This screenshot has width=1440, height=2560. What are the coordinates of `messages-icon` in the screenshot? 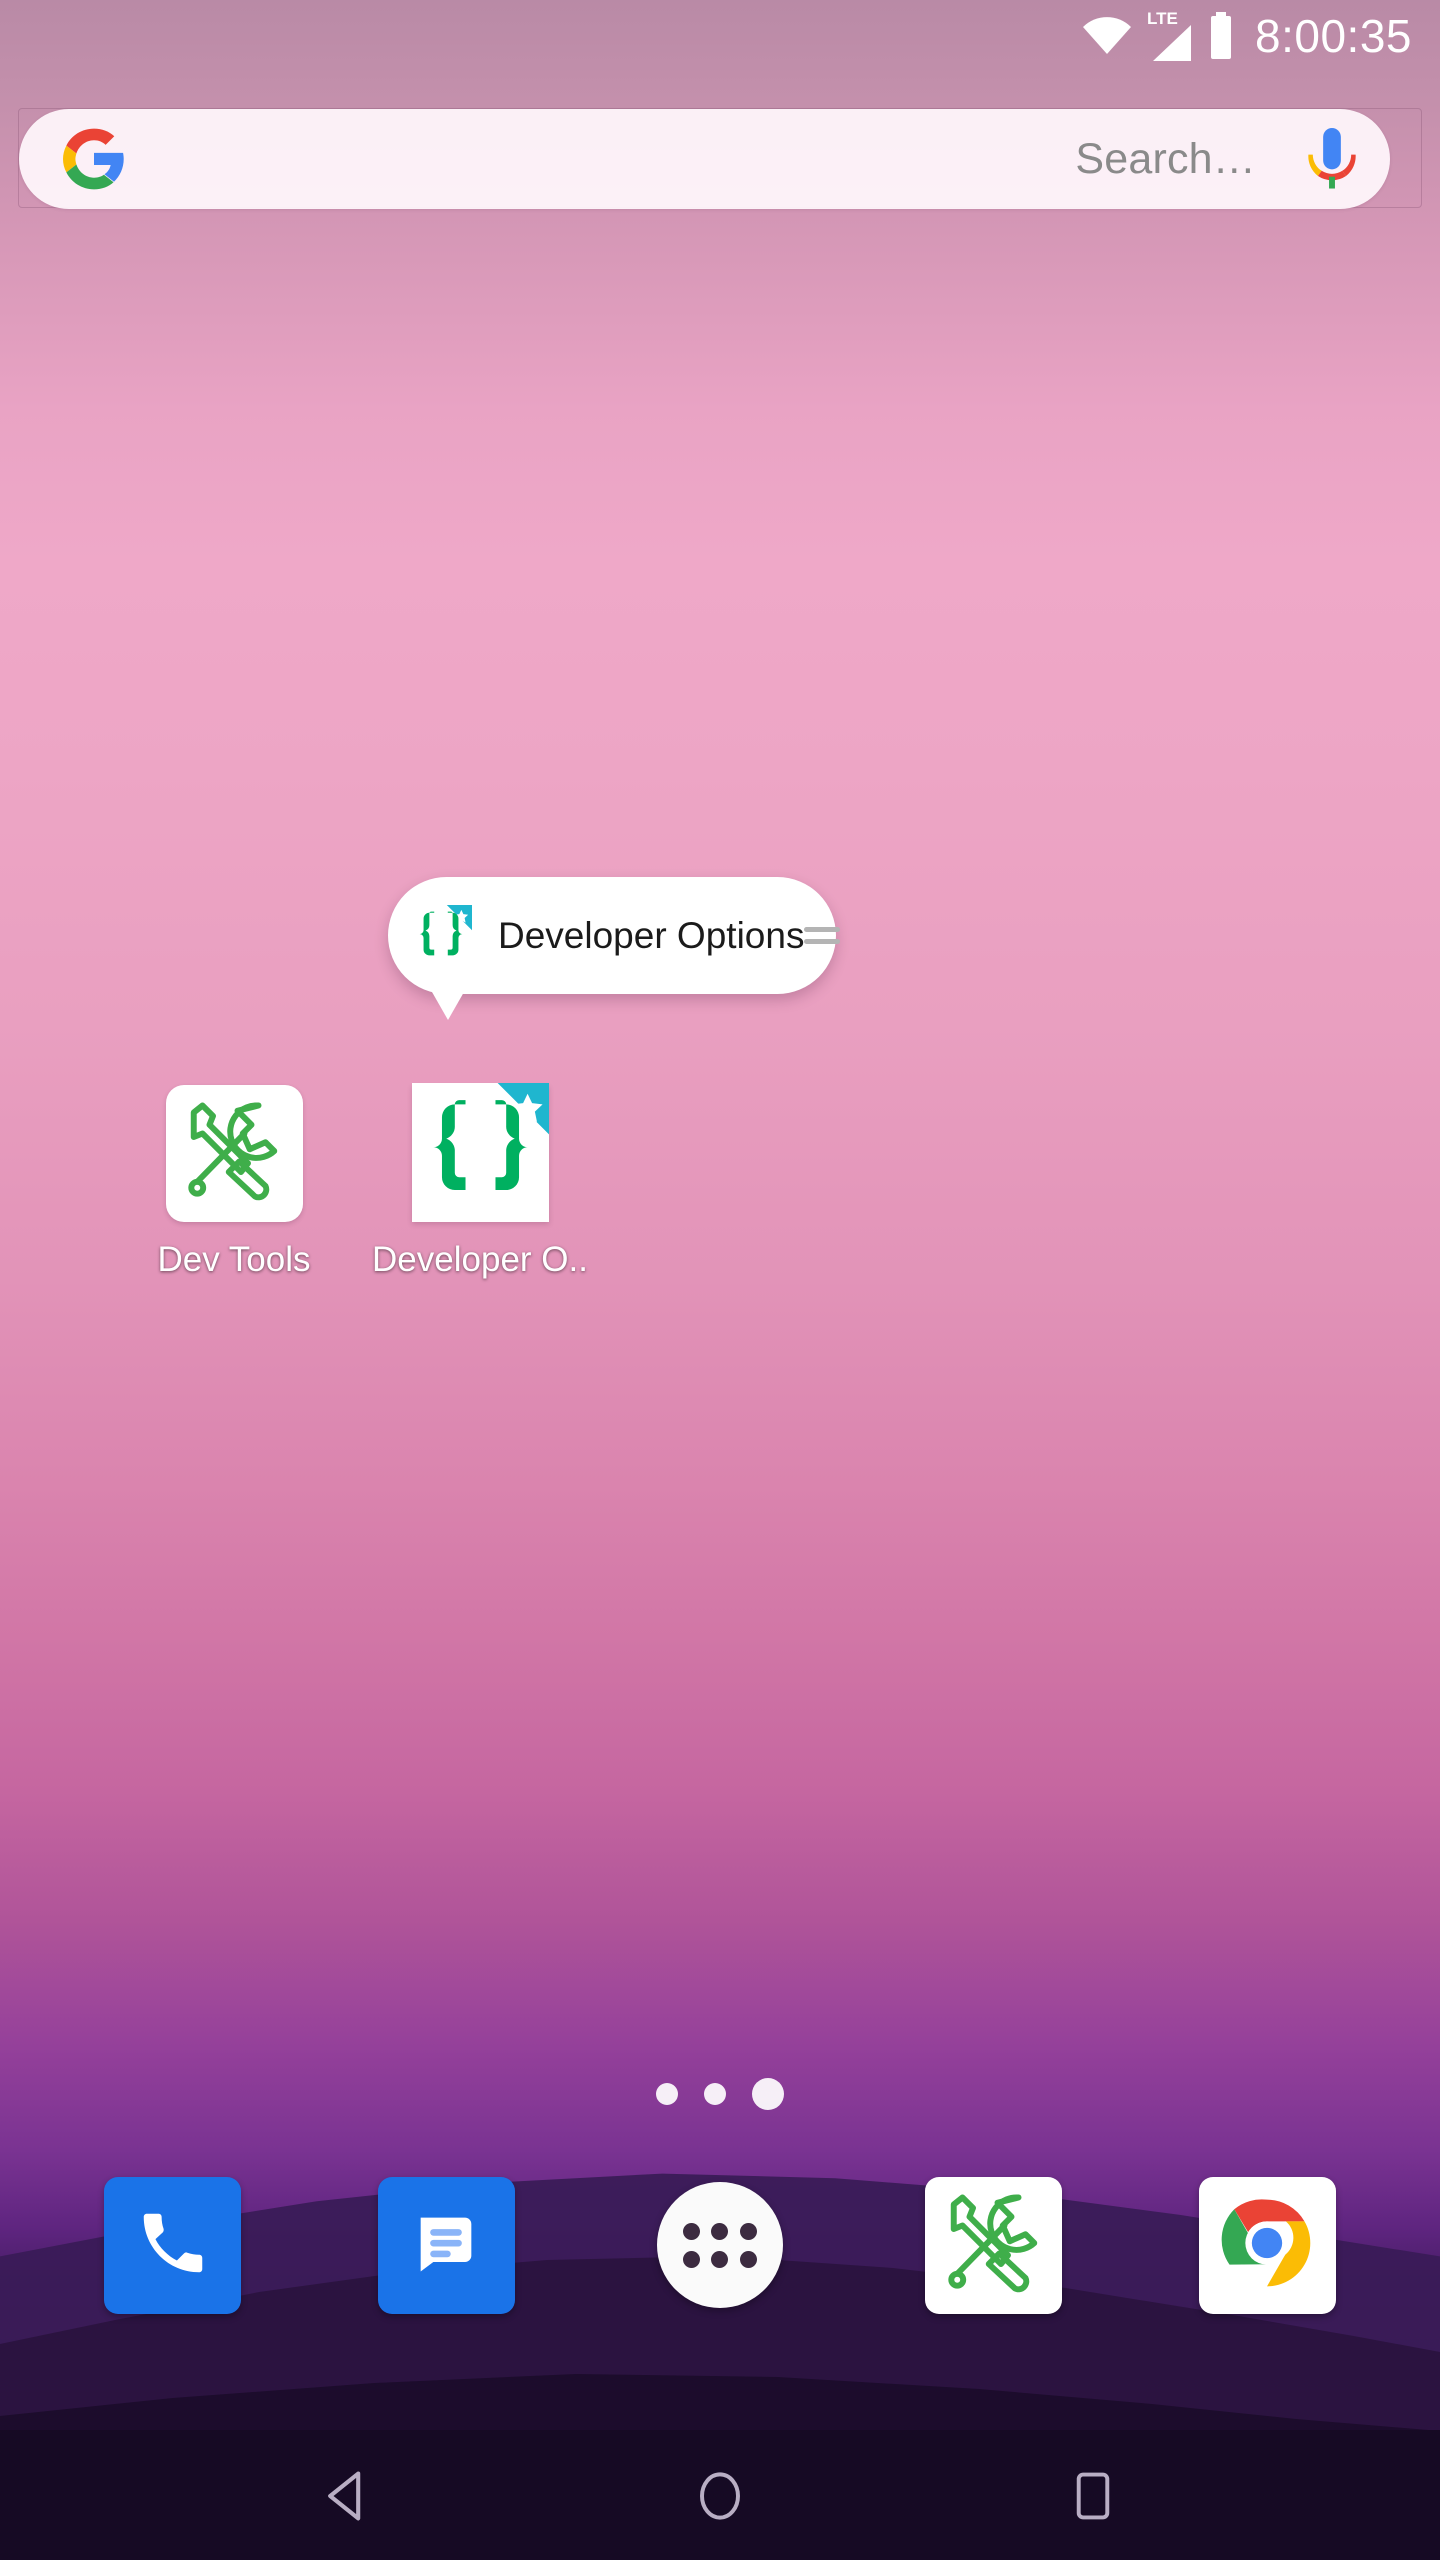 It's located at (446, 2245).